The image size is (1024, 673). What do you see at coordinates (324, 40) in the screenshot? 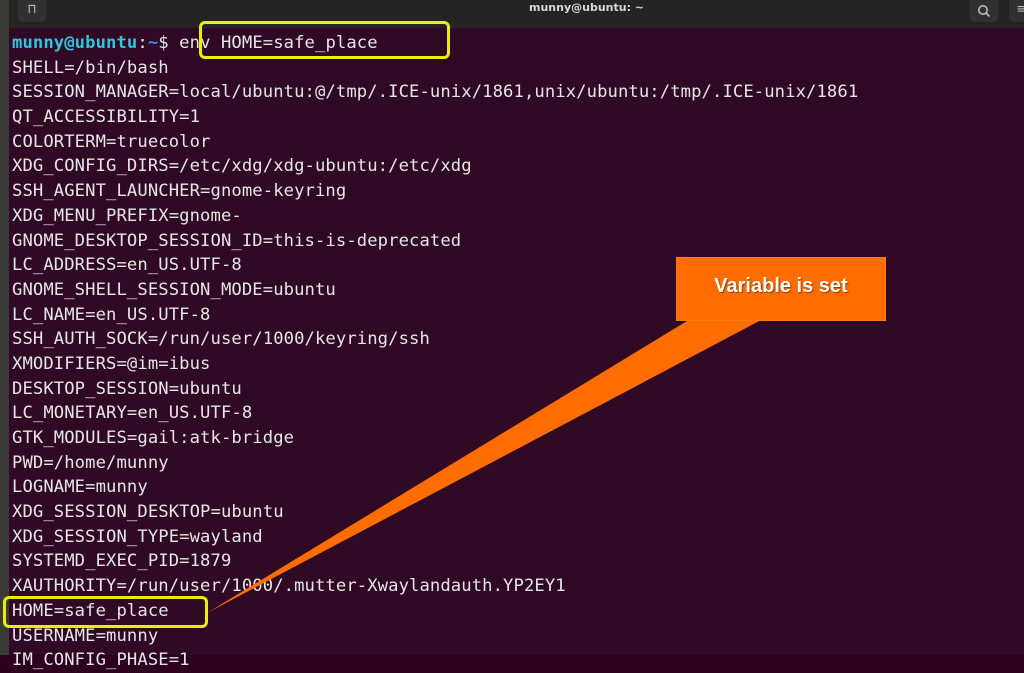
I see `command-highlight-box` at bounding box center [324, 40].